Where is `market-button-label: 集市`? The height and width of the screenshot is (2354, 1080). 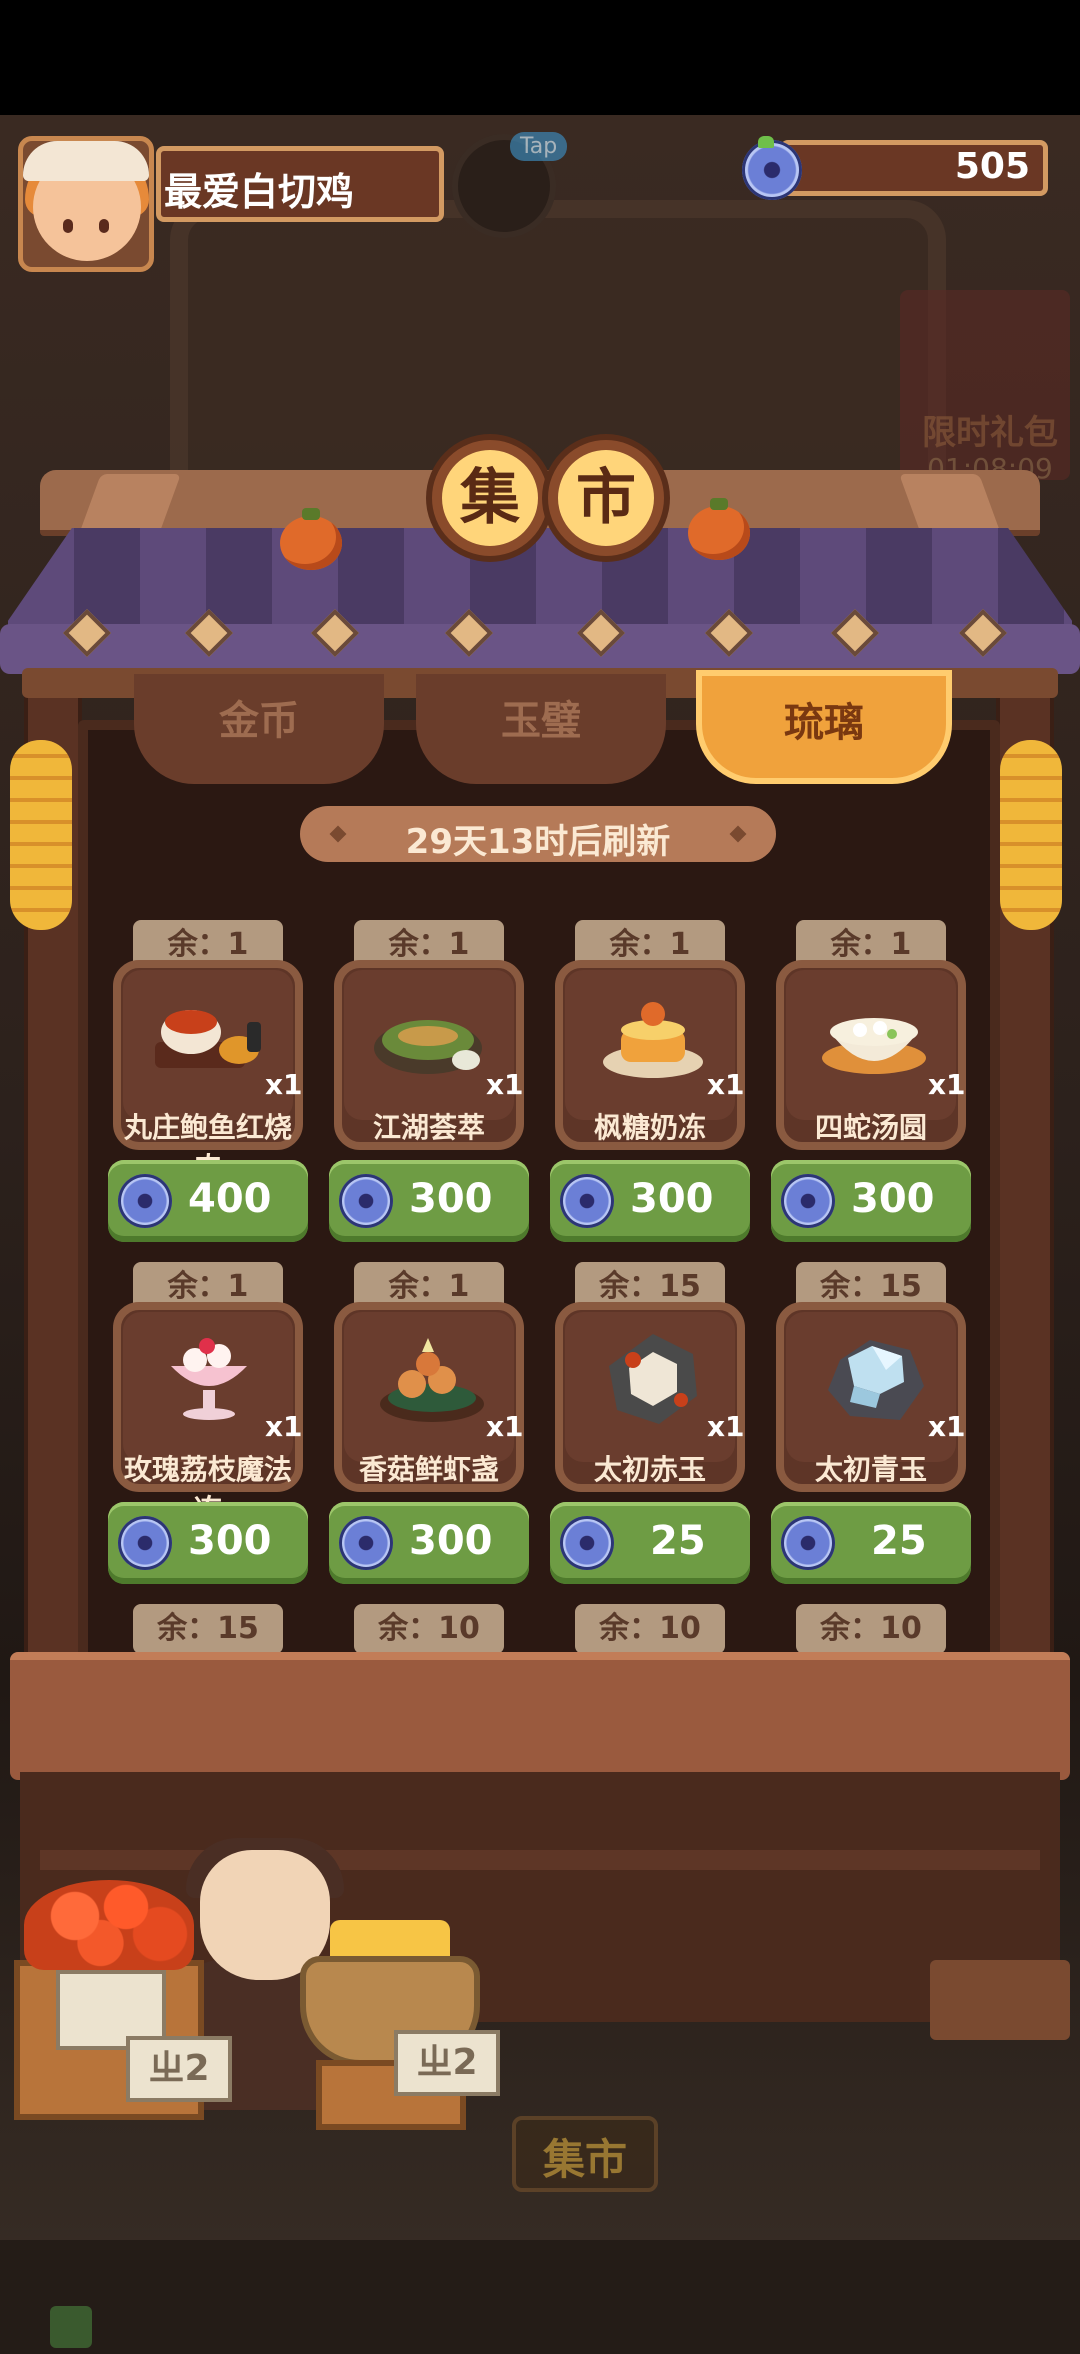
market-button-label: 集市 is located at coordinates (584, 2159).